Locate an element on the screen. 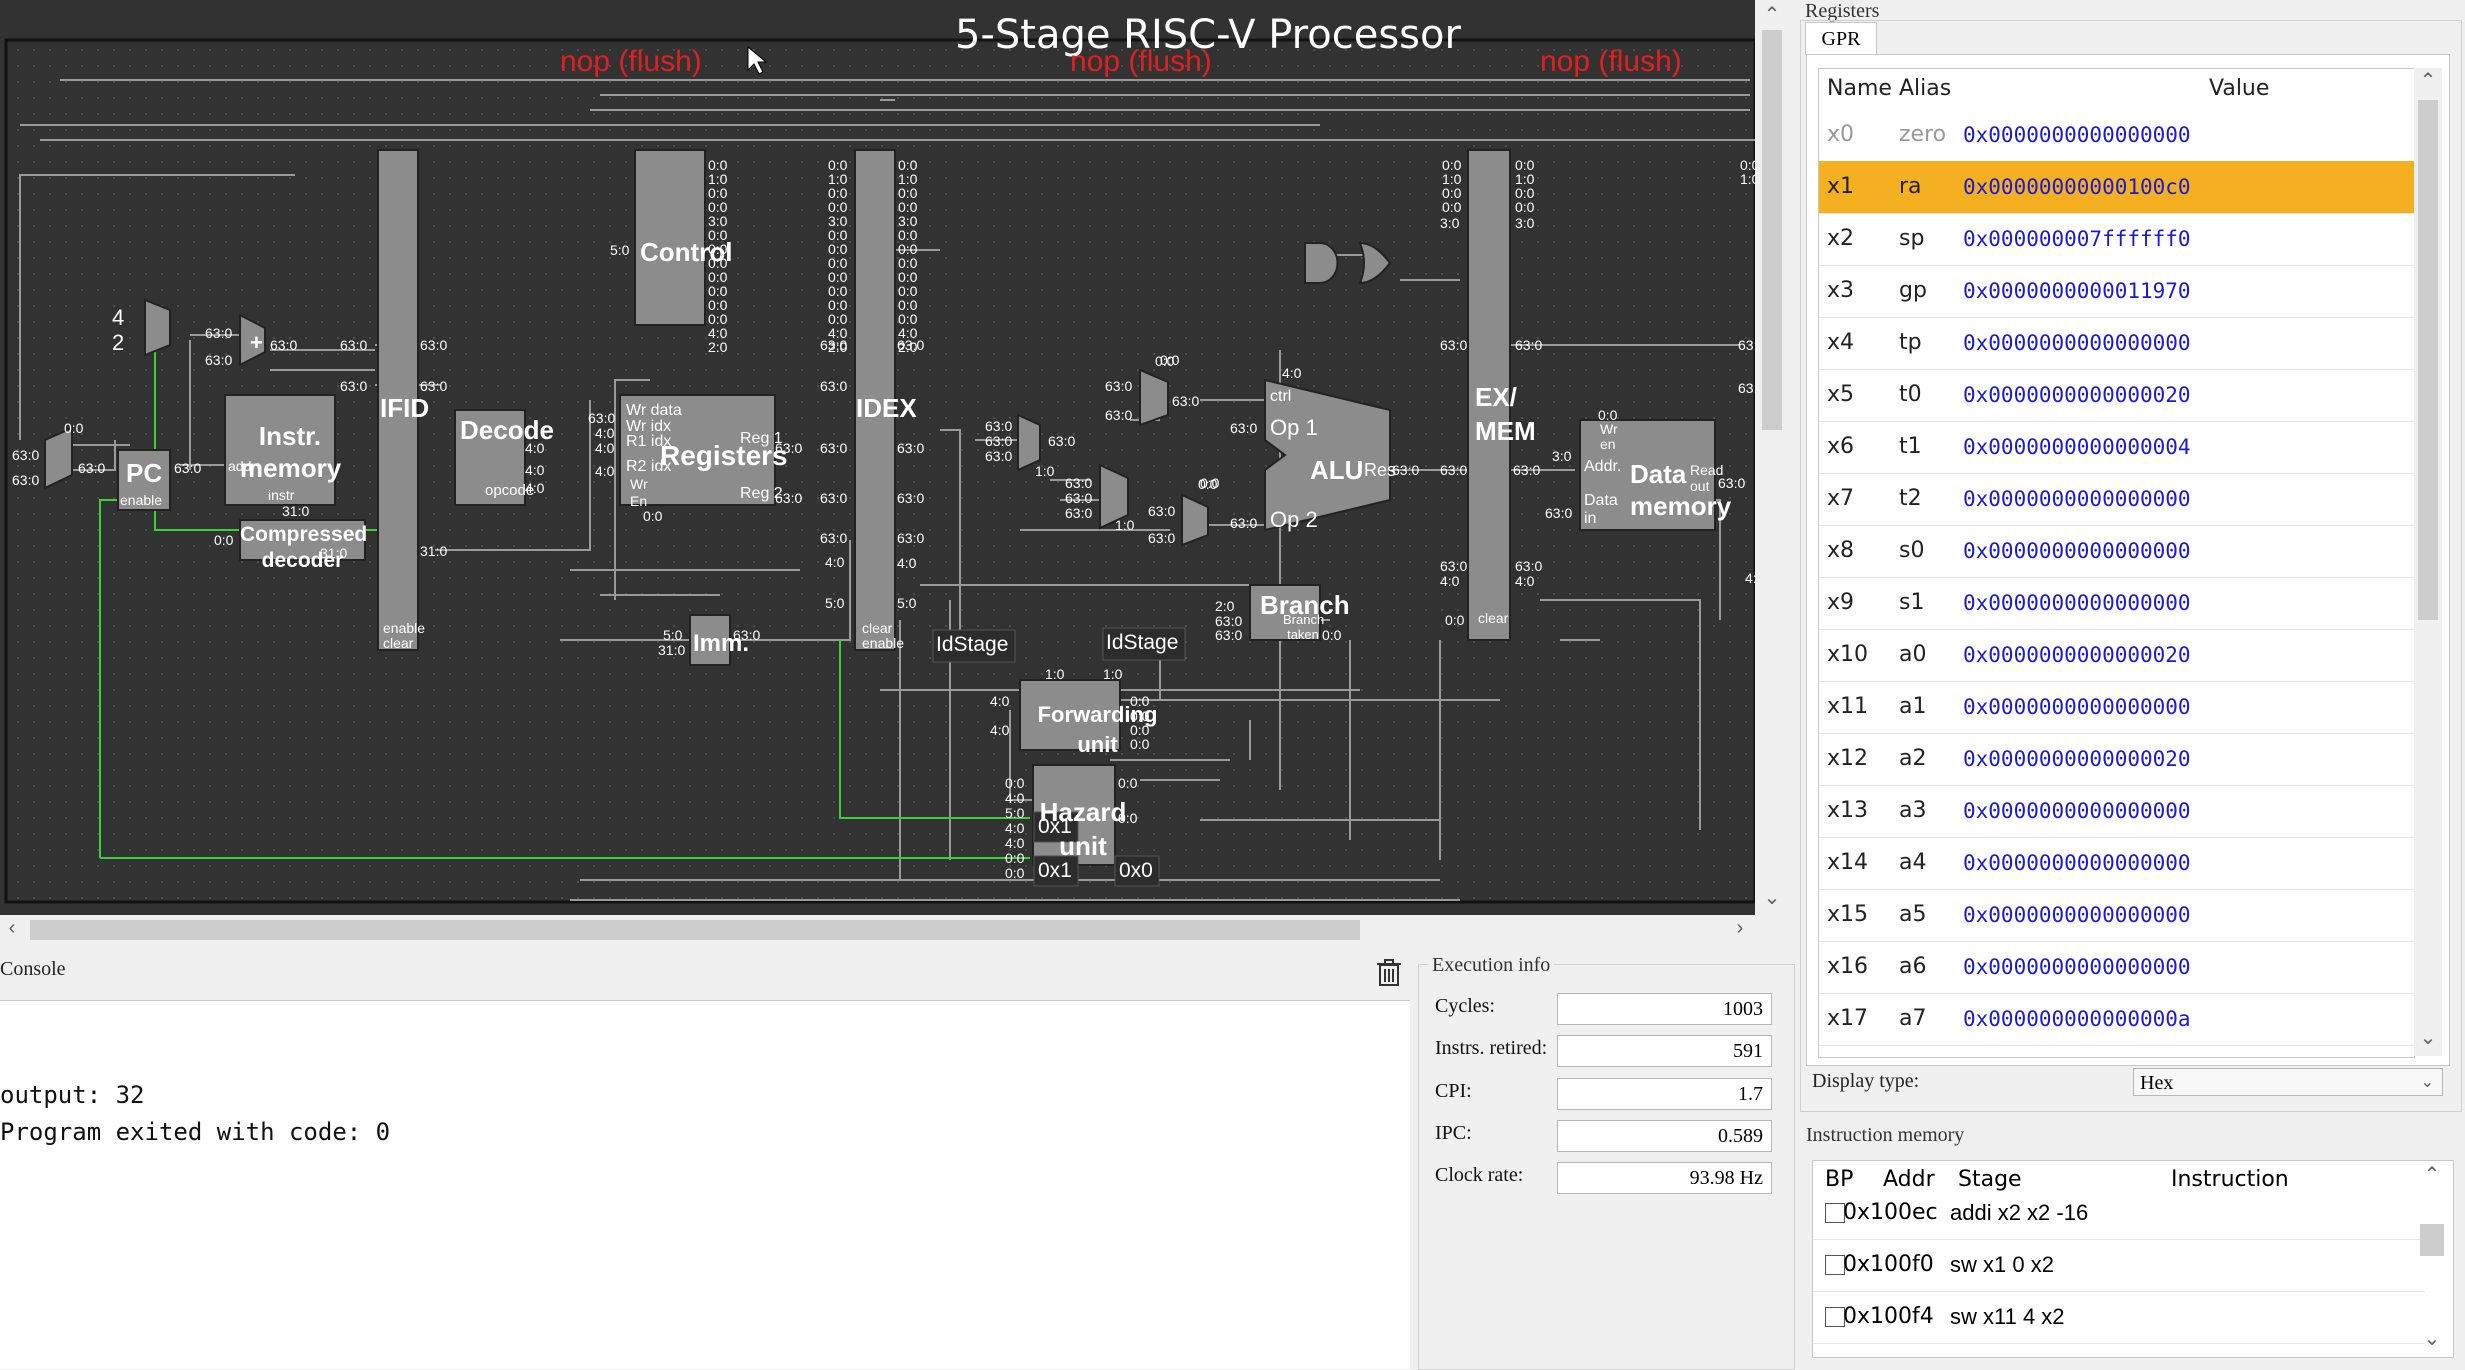  display-type-select: Hex ⌄ is located at coordinates (2288, 1082).